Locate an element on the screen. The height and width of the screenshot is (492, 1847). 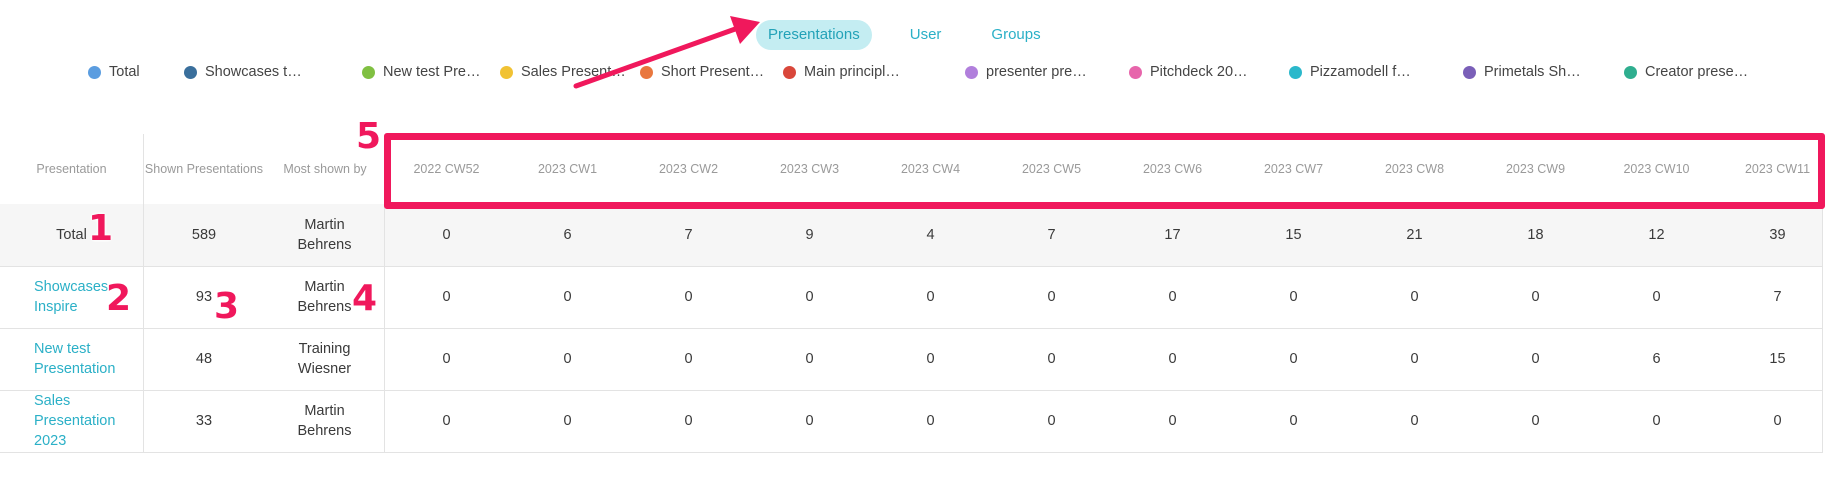
header-week: 2023 CW5 is located at coordinates (1051, 169).